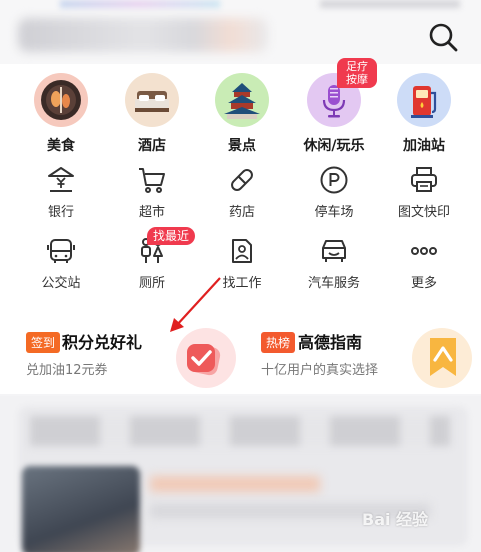  I want to click on pill-icon, so click(242, 180).